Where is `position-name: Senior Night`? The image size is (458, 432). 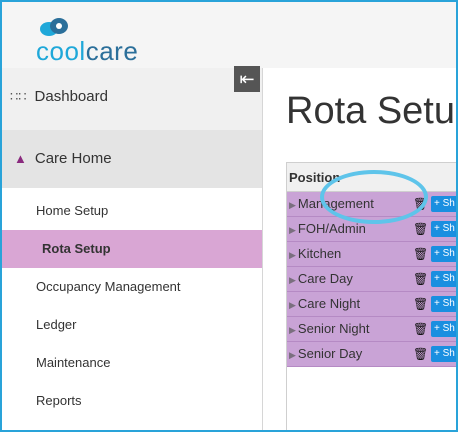
position-name: Senior Night is located at coordinates (333, 328).